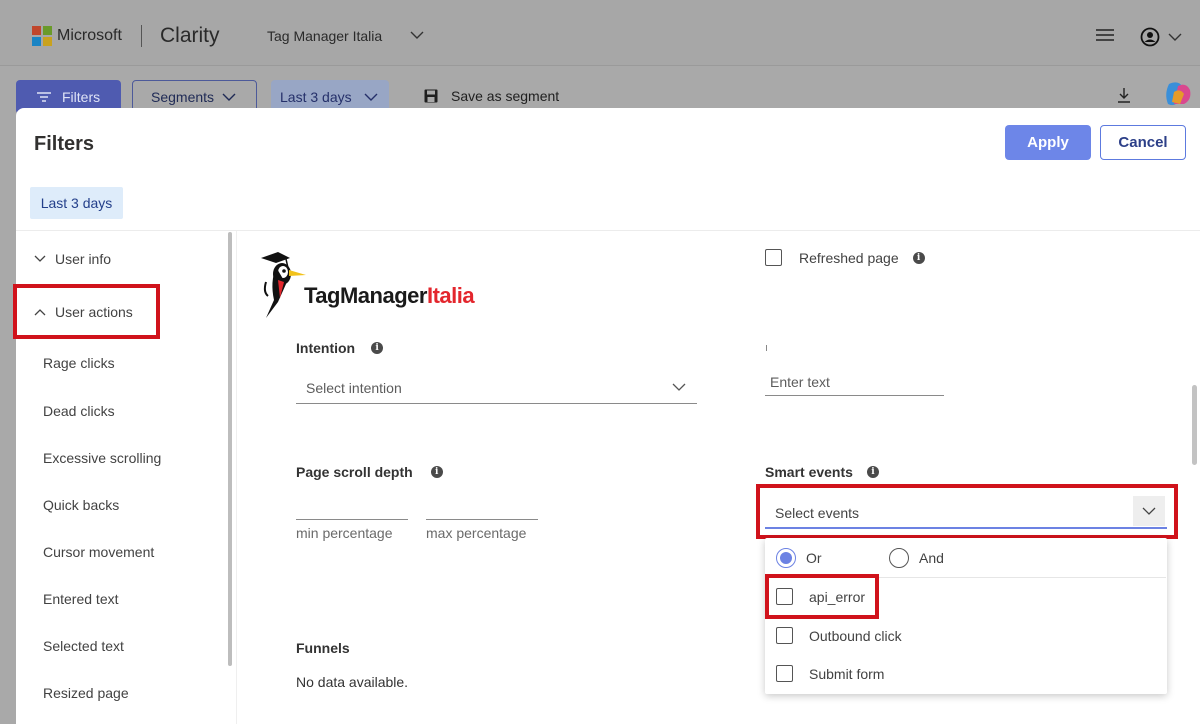 This screenshot has width=1200, height=724. I want to click on sidebar-item-user-actions: User actions, so click(83, 312).